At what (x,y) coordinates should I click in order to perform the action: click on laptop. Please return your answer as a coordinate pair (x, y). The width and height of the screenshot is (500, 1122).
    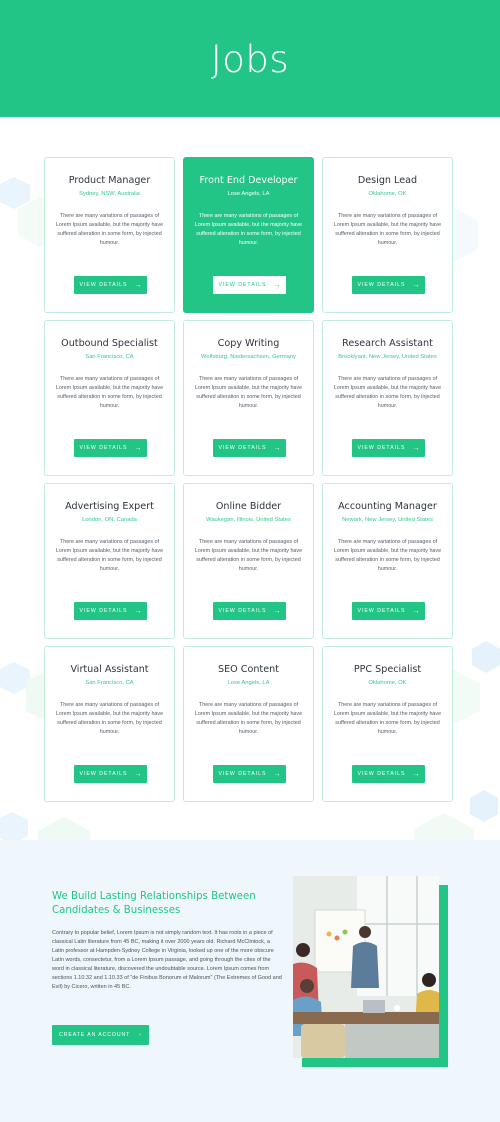
    Looking at the image, I should click on (374, 1006).